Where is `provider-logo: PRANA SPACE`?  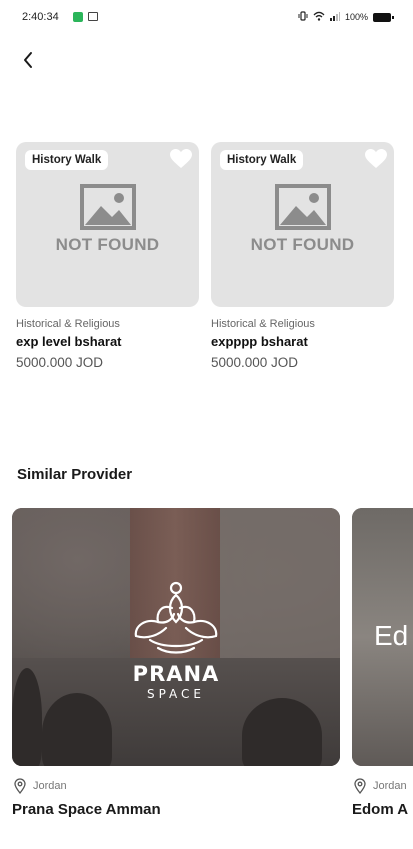
provider-logo: PRANA SPACE is located at coordinates (176, 639).